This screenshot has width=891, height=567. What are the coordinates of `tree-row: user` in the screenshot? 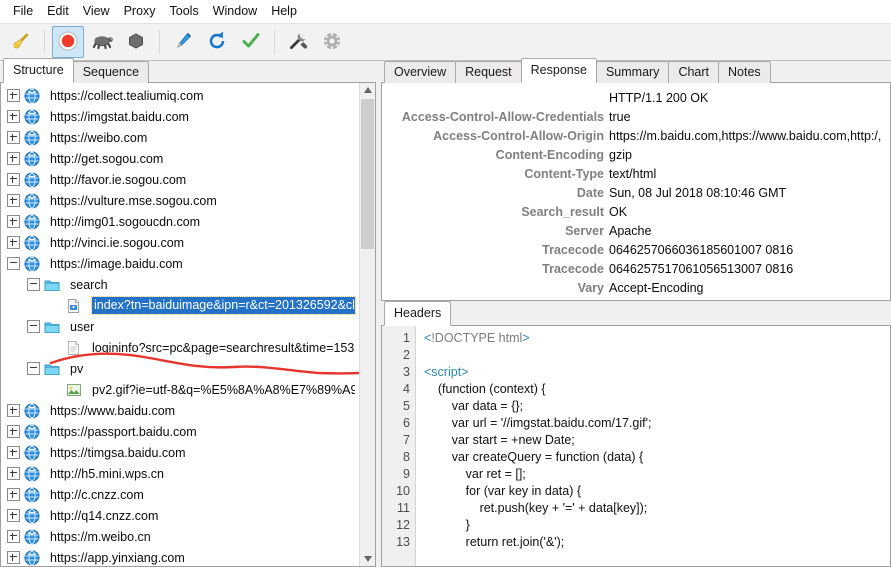 It's located at (180, 326).